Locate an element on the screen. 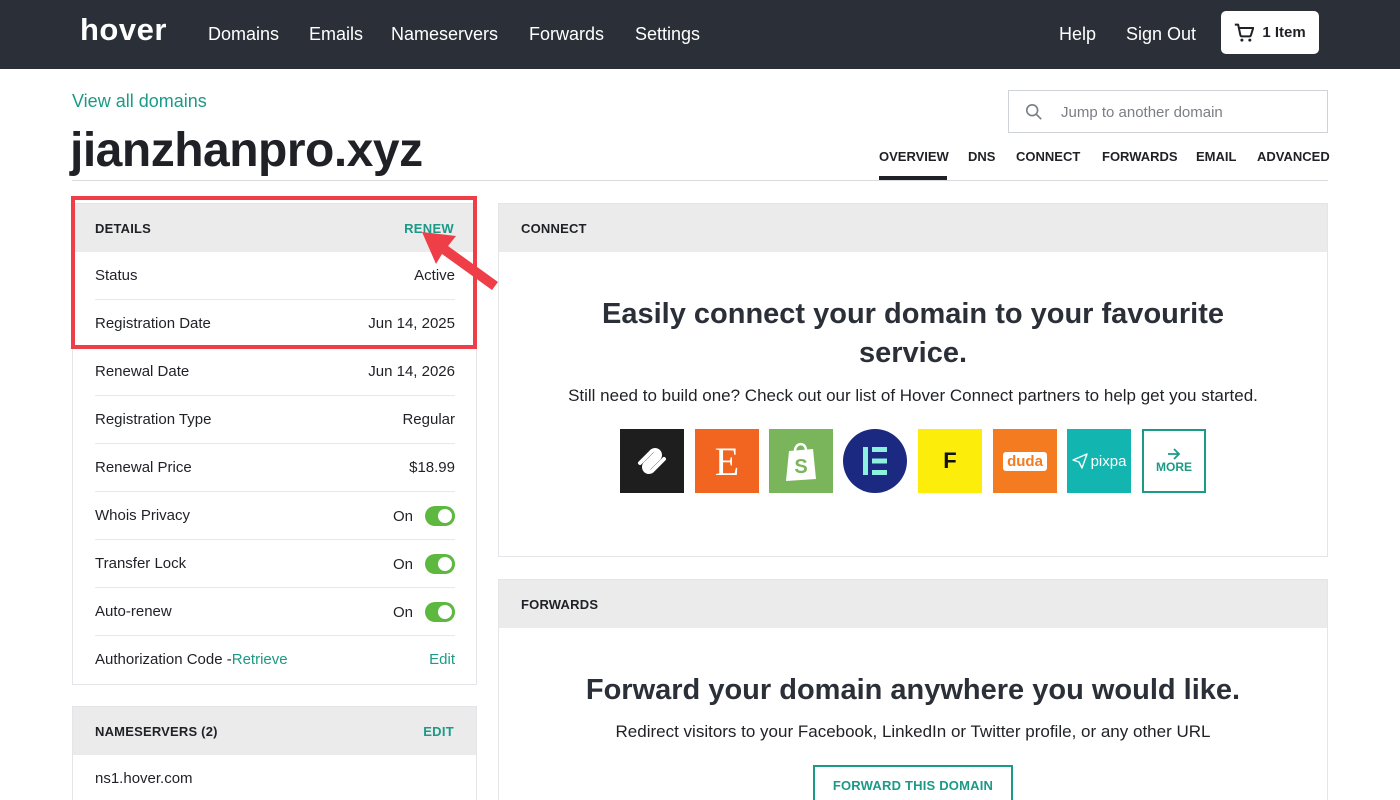 This screenshot has height=800, width=1400. tab-advanced: ADVANCED is located at coordinates (1293, 156).